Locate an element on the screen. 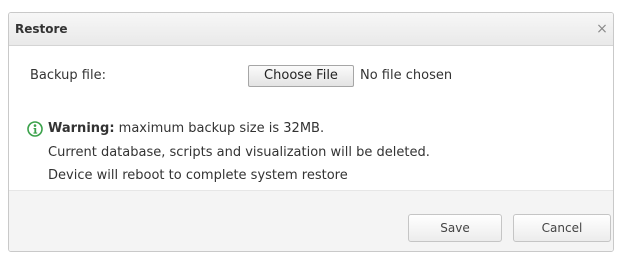 The height and width of the screenshot is (261, 620). backup-file-label: Backup file: is located at coordinates (68, 75).